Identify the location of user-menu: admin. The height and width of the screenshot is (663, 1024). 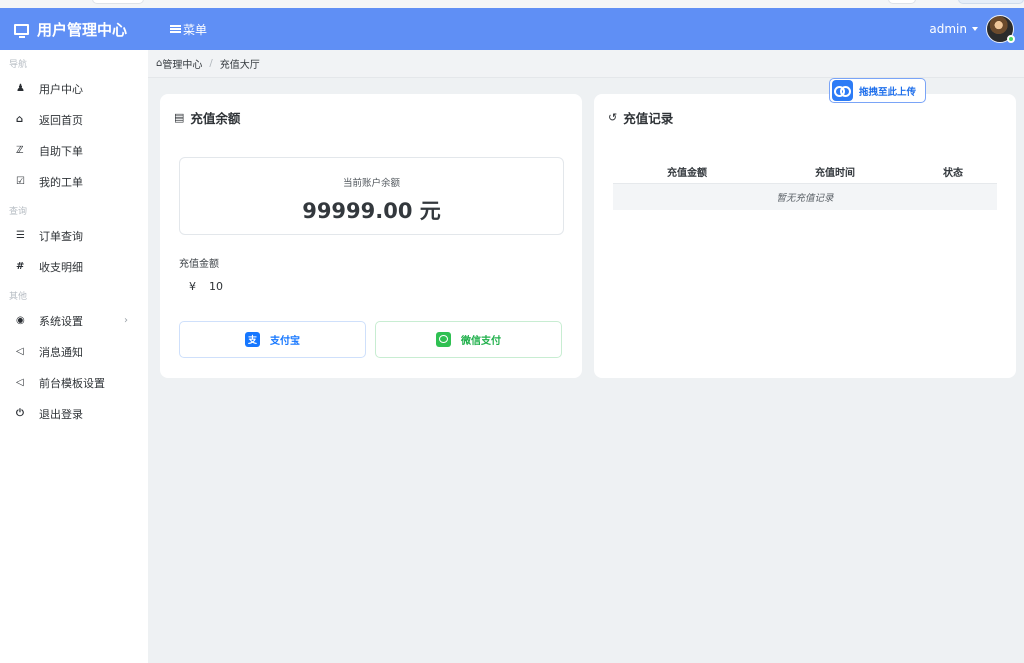
(972, 29).